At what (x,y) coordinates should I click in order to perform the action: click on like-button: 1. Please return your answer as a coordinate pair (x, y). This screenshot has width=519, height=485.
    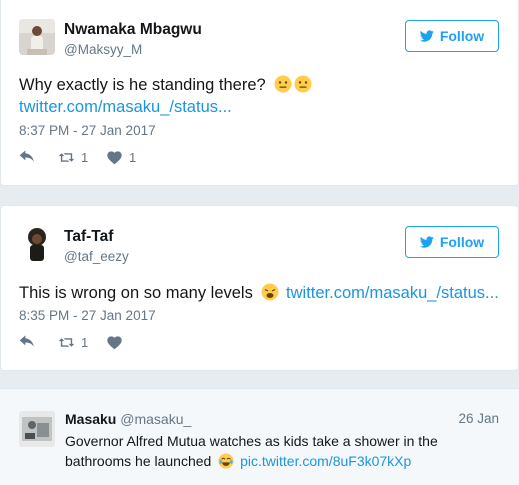
    Looking at the image, I should click on (121, 157).